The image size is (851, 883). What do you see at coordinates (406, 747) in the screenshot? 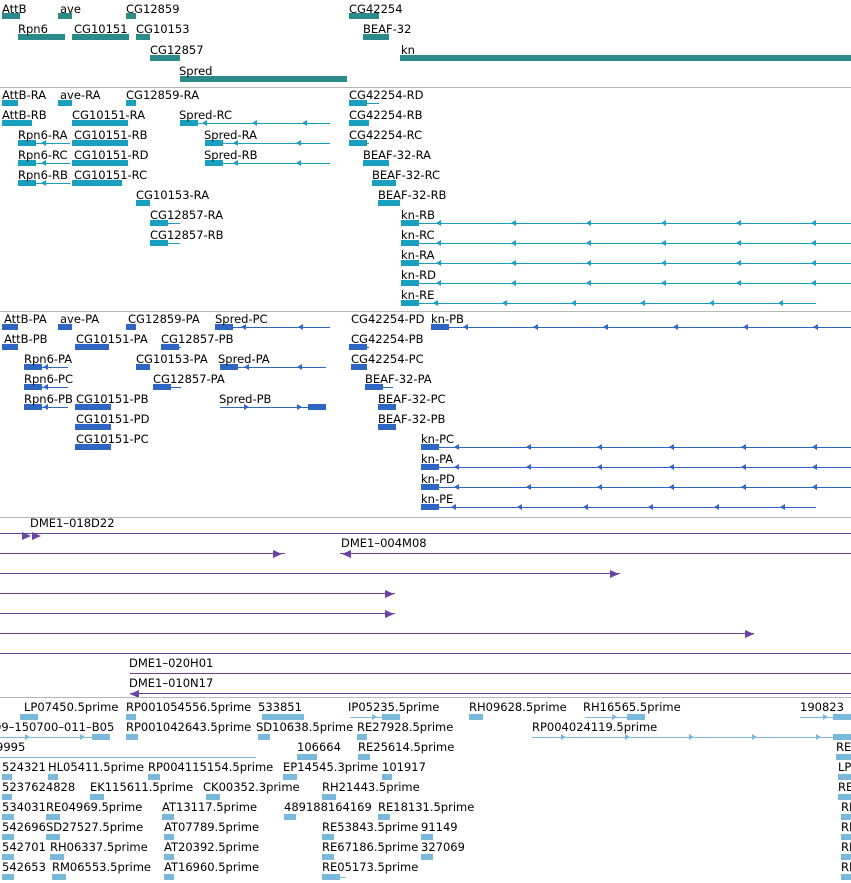
I see `feature-re25614-5prime-label: RE25614.5prime` at bounding box center [406, 747].